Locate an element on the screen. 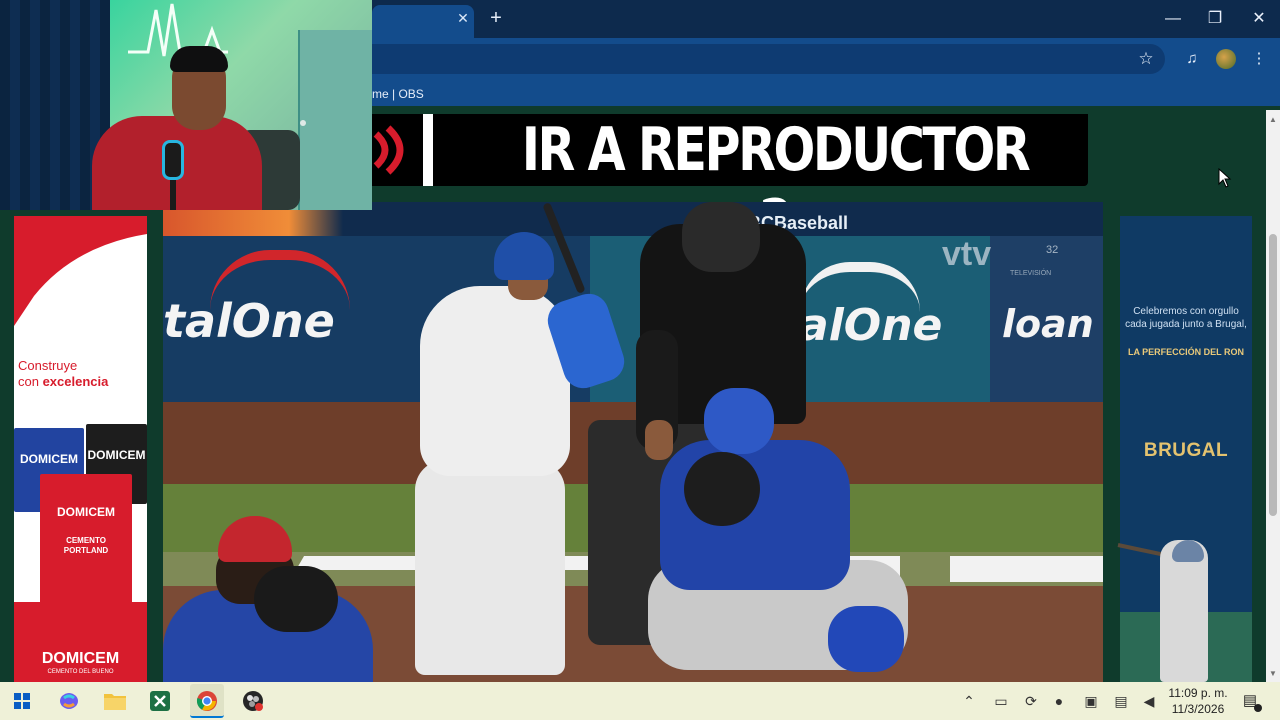 This screenshot has width=1280, height=720. bookmark-item-obs: me | OBS is located at coordinates (398, 94).